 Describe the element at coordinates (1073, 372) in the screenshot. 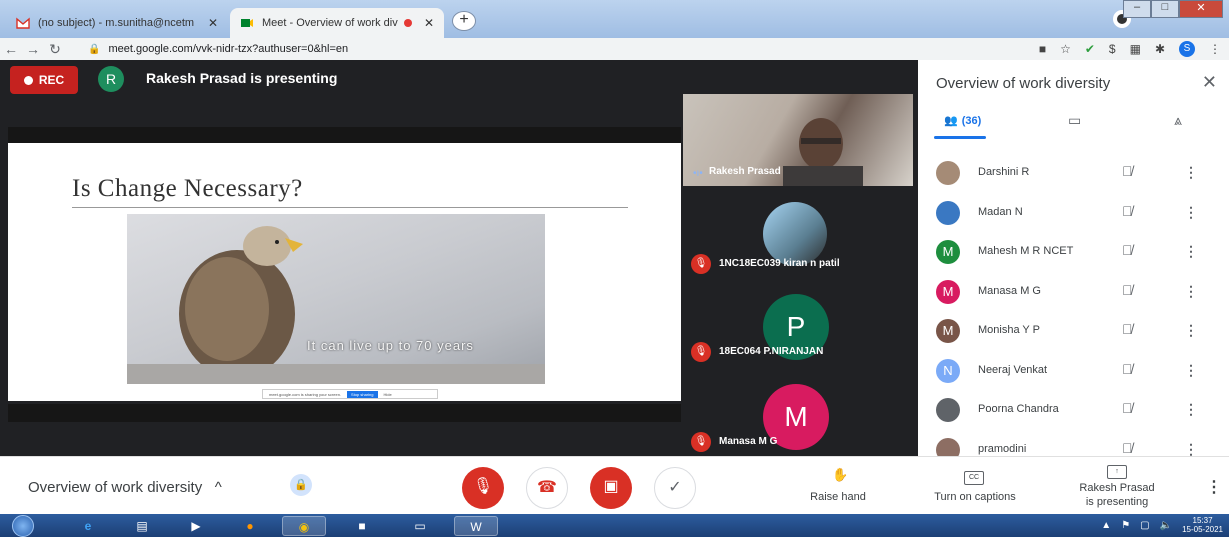

I see `list-item: N Neeraj Venkat 🎙̸ ⋮` at that location.